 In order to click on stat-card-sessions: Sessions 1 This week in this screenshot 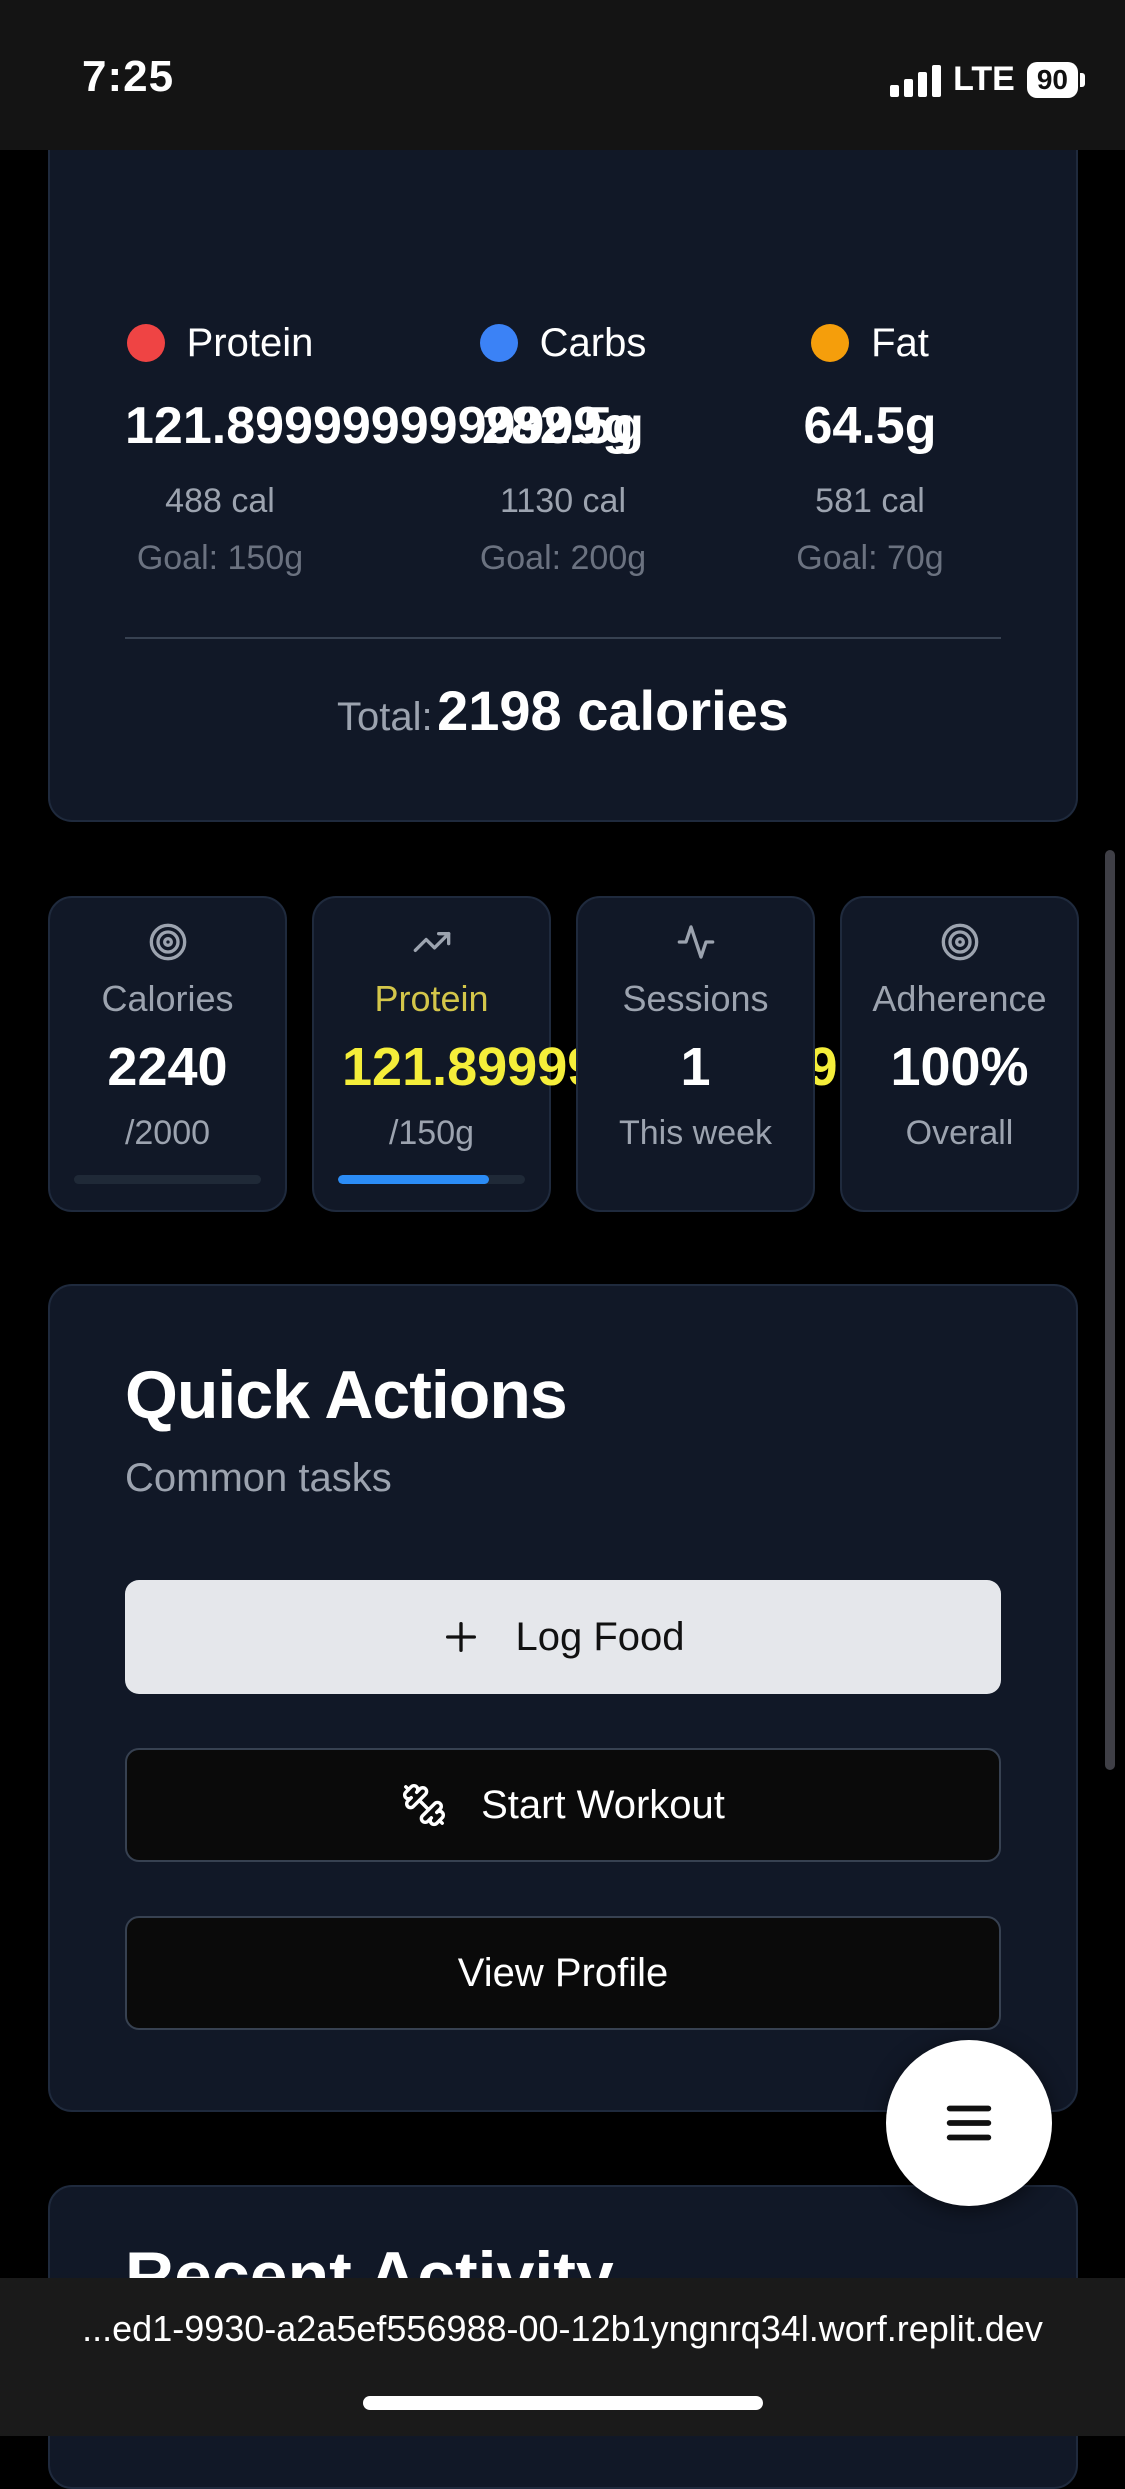, I will do `click(695, 1054)`.